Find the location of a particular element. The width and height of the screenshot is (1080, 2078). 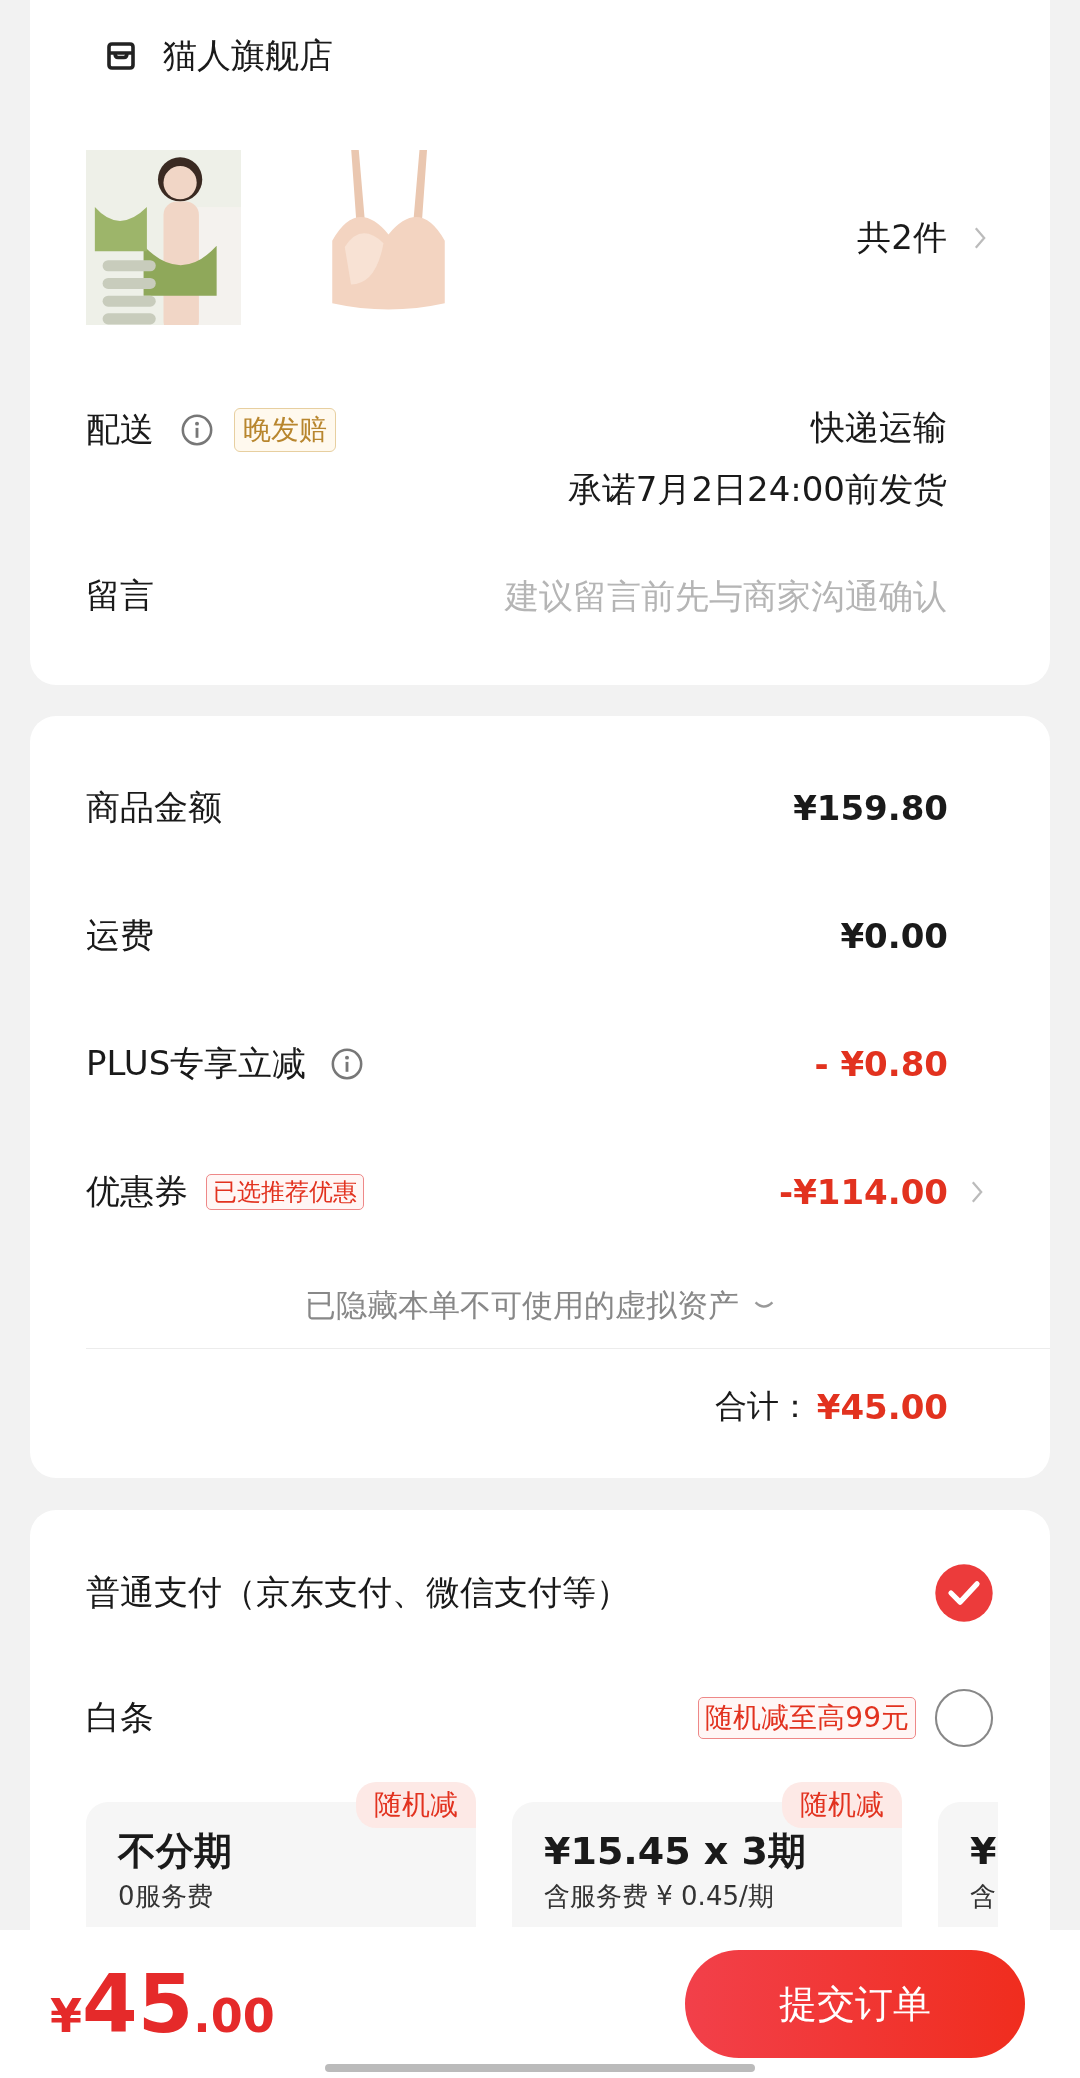

installment-title: ¥ is located at coordinates (984, 1851).